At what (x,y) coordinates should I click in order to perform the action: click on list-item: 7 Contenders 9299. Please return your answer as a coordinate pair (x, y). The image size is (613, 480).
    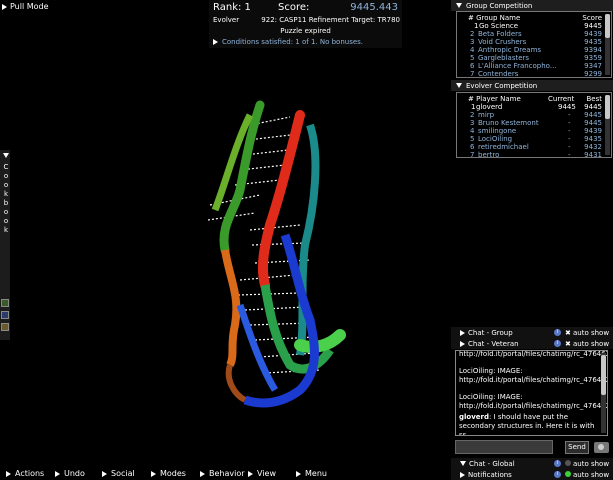
    Looking at the image, I should click on (531, 74).